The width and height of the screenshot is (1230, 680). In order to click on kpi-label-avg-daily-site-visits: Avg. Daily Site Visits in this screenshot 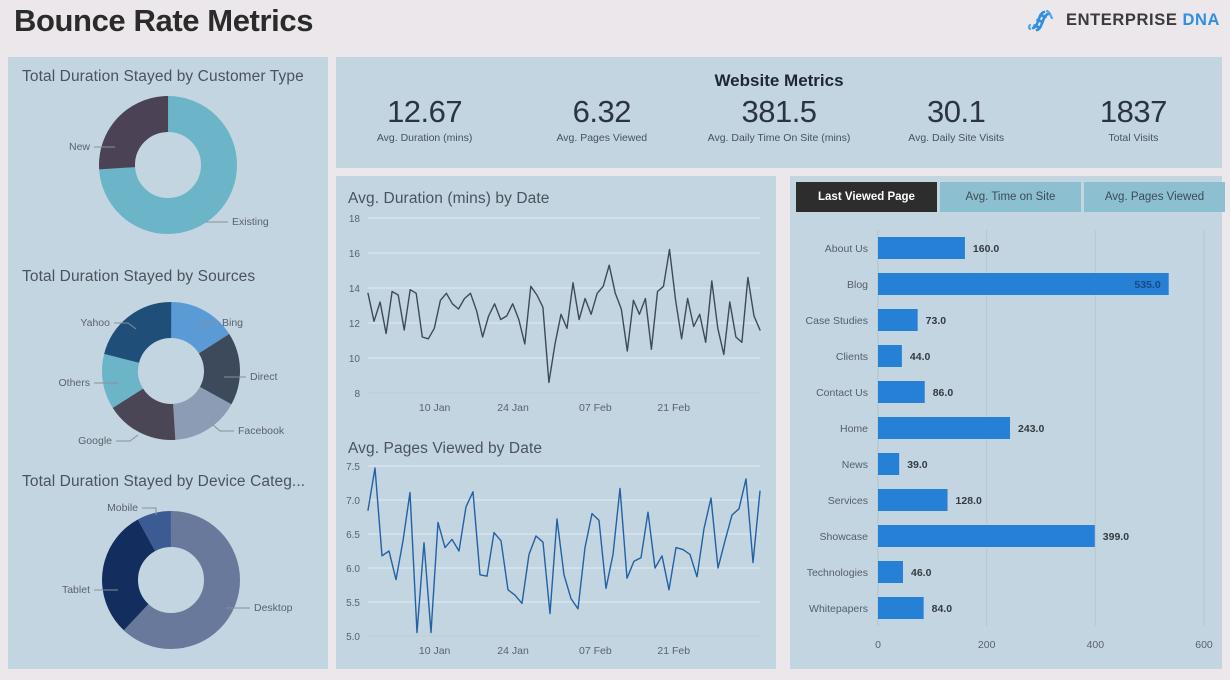, I will do `click(956, 138)`.